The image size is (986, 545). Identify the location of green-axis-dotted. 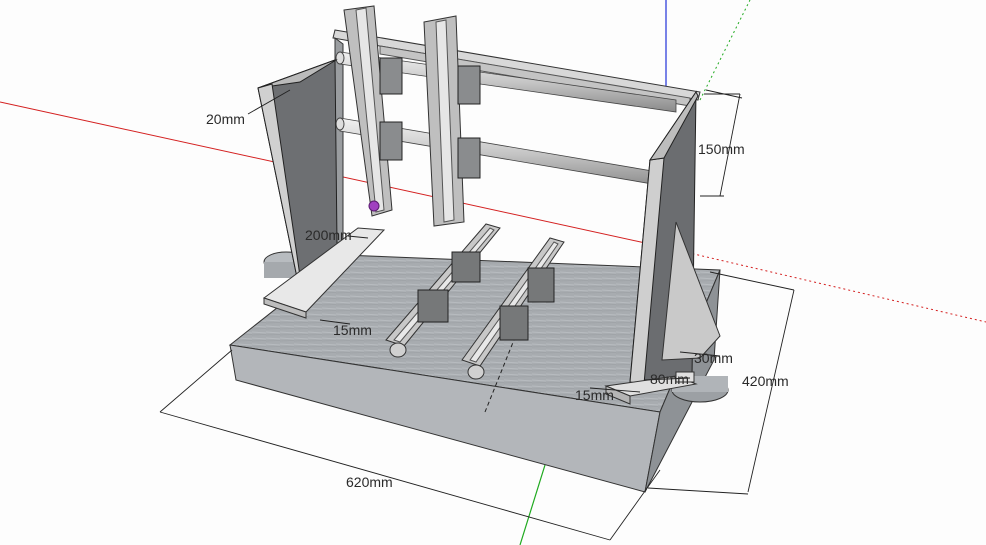
(725, 50).